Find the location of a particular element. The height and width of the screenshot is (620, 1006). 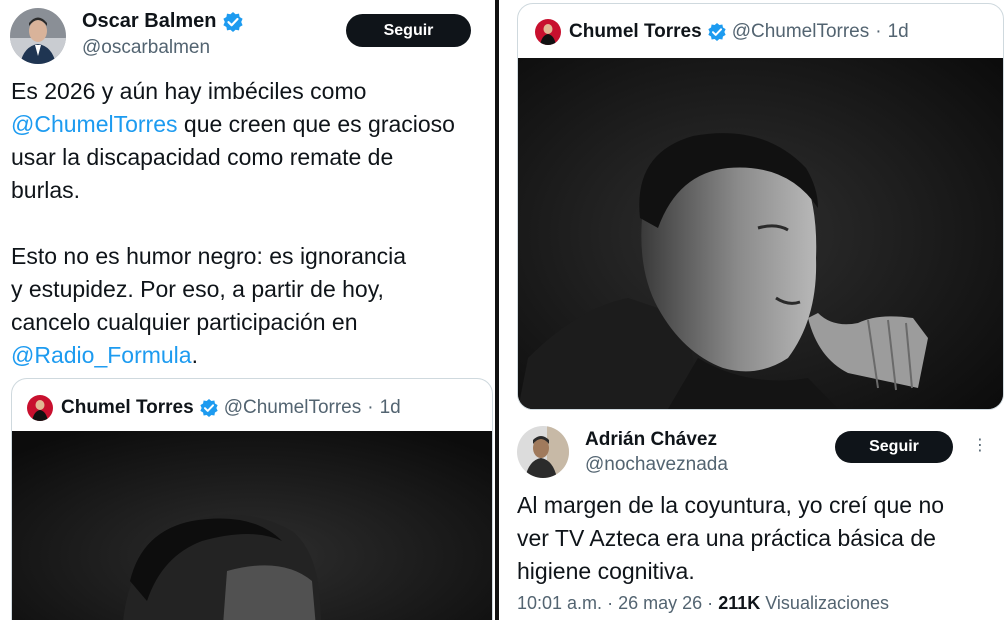

adrian-handle: @nochaveznada is located at coordinates (656, 465).